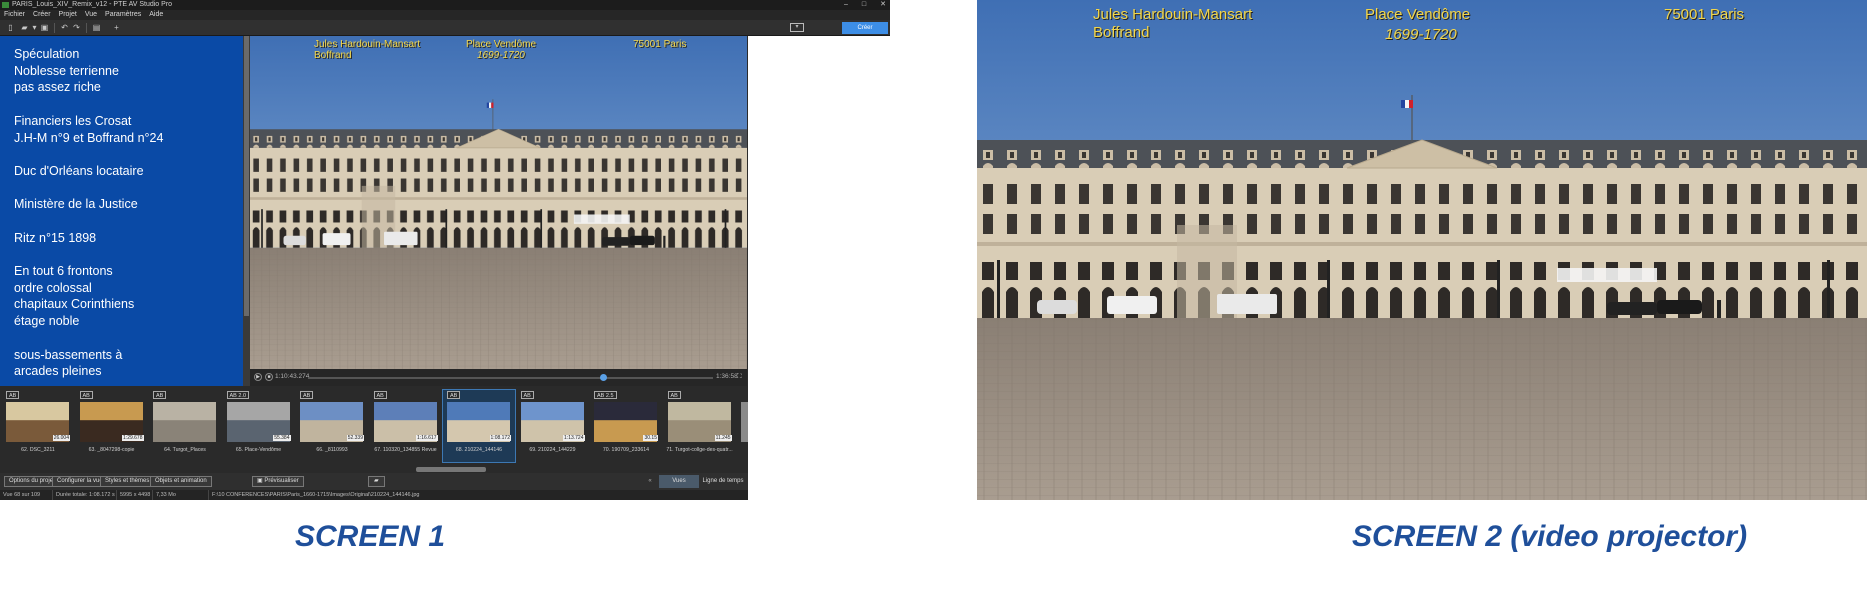 The height and width of the screenshot is (600, 1867). Describe the element at coordinates (552, 450) in the screenshot. I see `slide-label: 69. 210224_144229` at that location.